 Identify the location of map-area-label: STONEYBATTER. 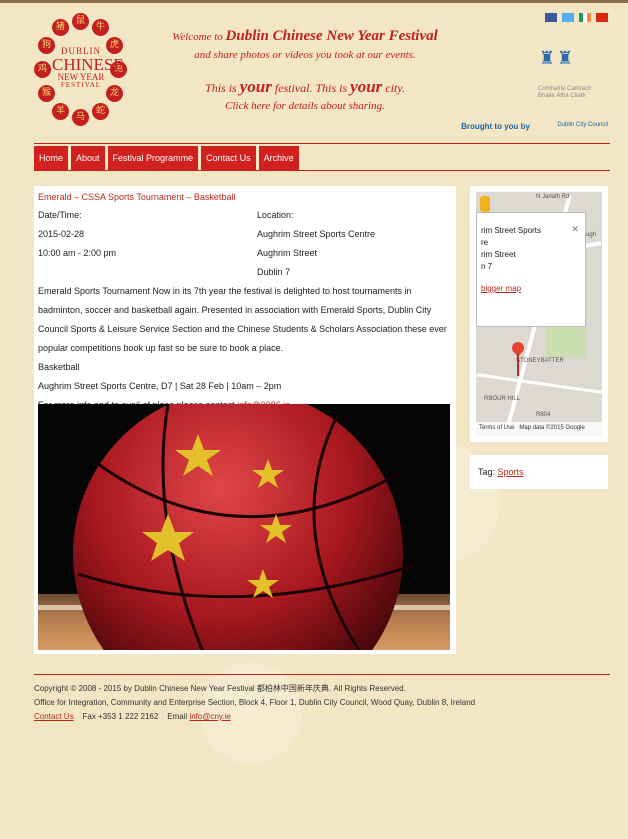
(540, 361).